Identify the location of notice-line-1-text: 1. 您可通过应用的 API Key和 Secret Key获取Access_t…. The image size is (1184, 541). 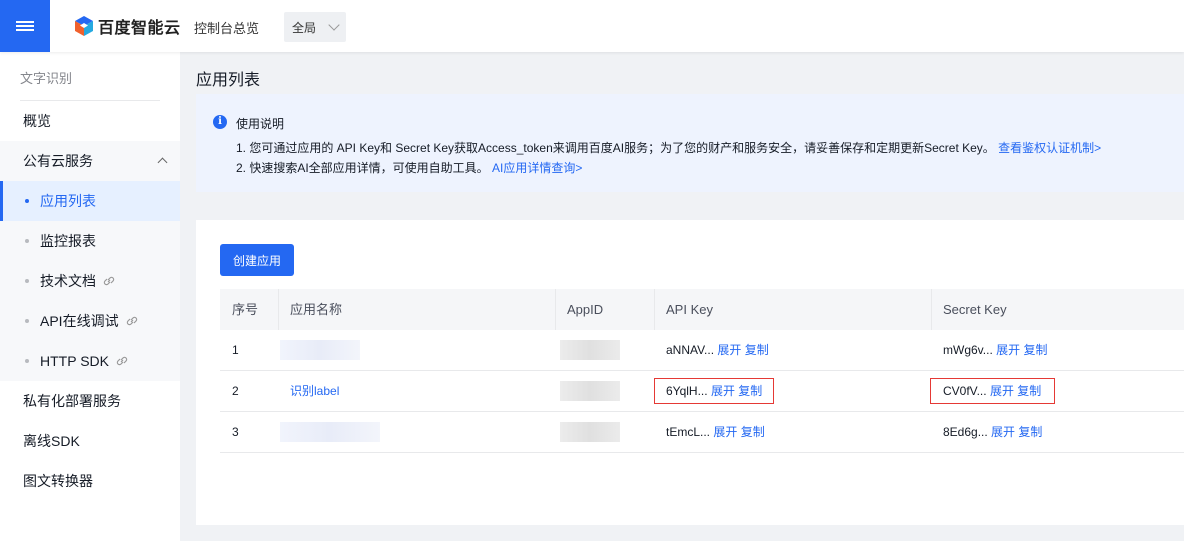
(615, 148).